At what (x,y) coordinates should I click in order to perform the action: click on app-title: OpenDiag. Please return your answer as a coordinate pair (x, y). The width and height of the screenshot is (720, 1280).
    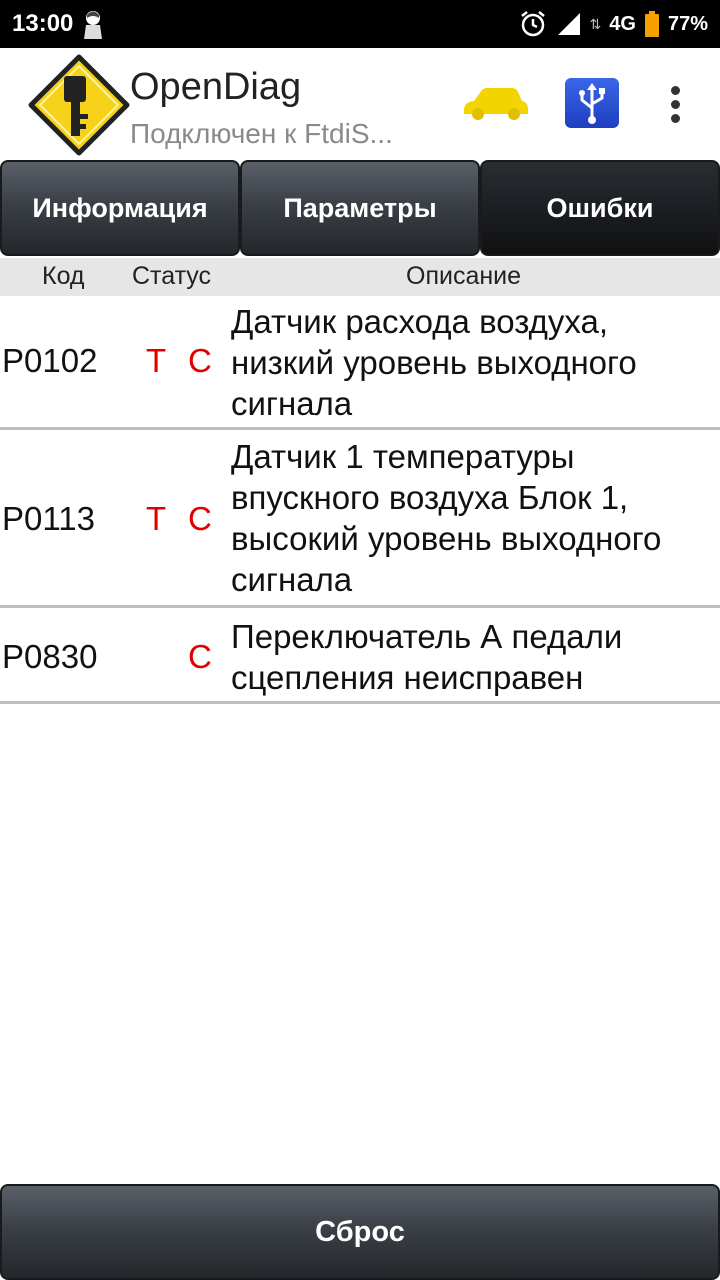
    Looking at the image, I should click on (216, 87).